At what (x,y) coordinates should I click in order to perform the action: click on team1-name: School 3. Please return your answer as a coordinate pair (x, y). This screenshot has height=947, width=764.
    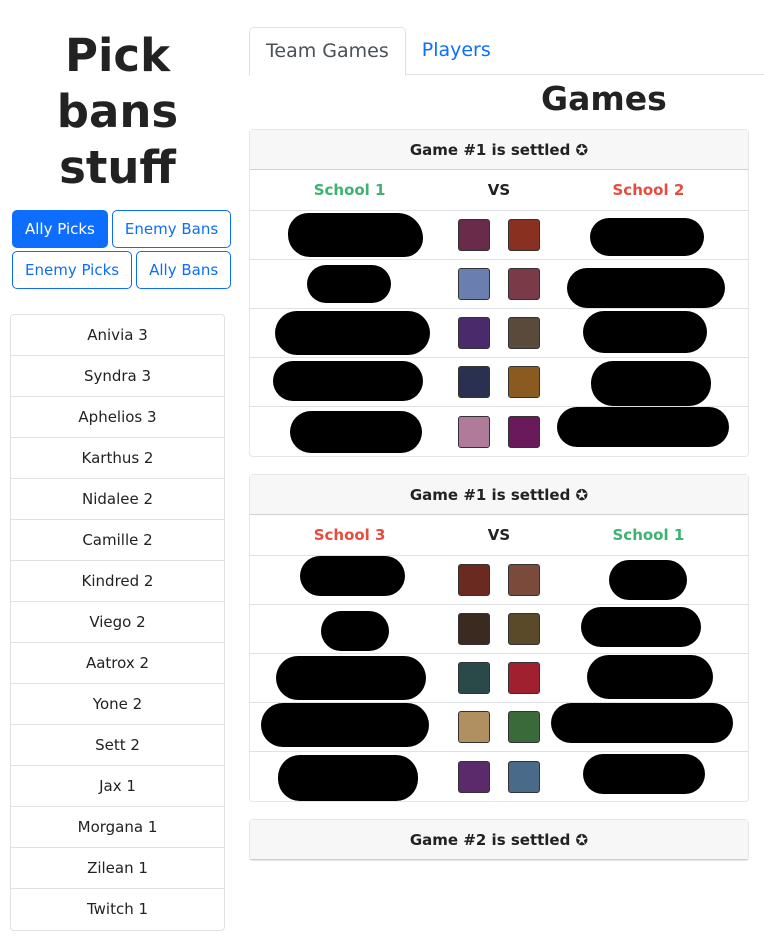
    Looking at the image, I should click on (349, 535).